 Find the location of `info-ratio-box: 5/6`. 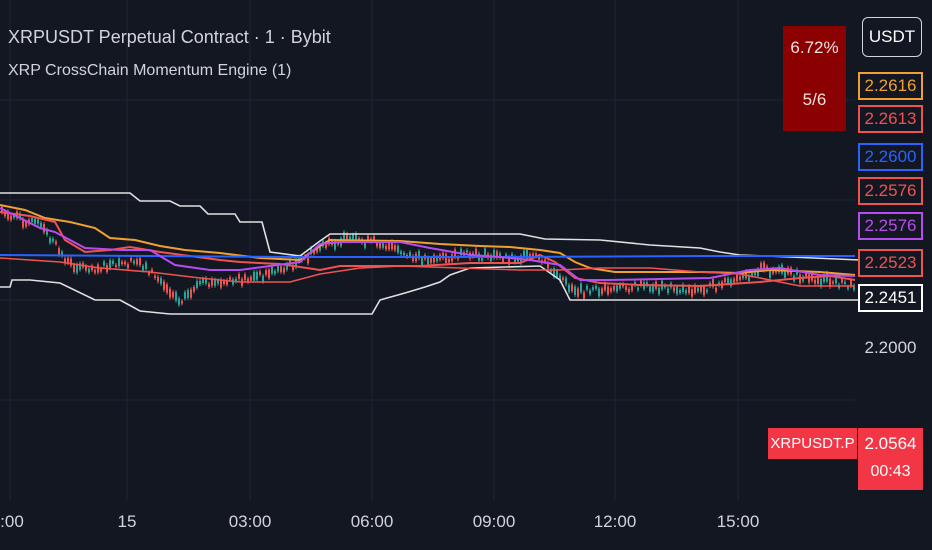

info-ratio-box: 5/6 is located at coordinates (814, 100).